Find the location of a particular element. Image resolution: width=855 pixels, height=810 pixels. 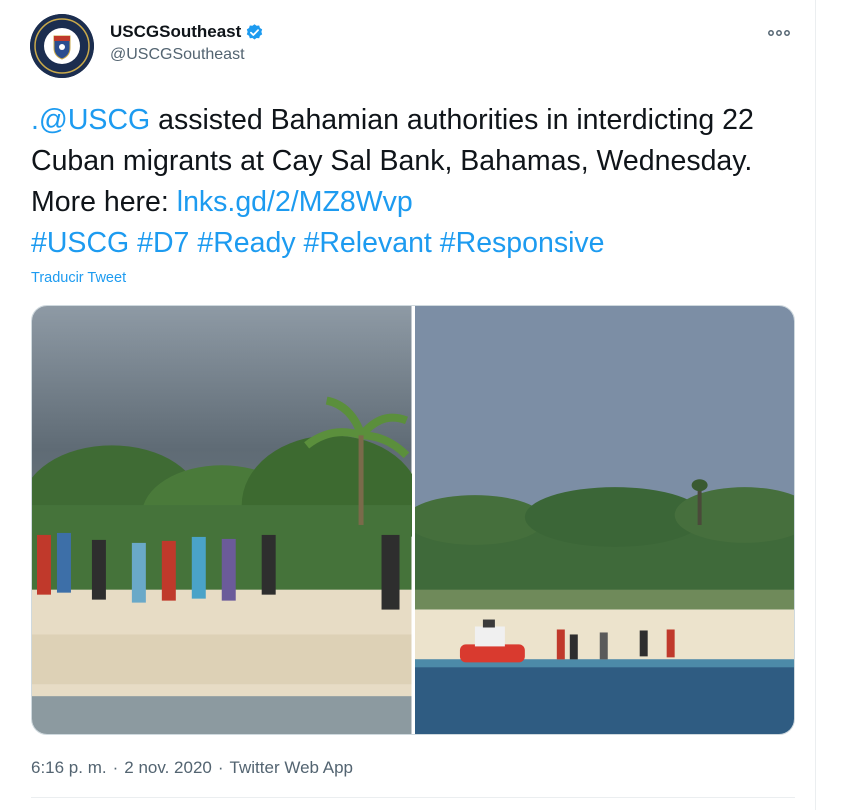

hashtag-link: #Relevant is located at coordinates (368, 243).